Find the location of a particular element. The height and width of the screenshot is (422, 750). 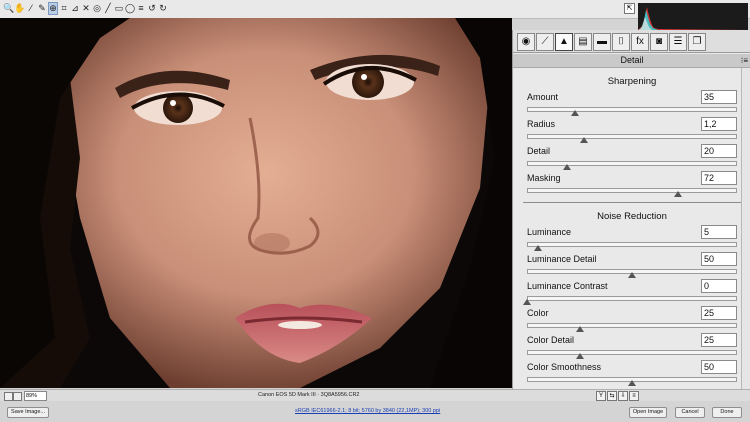

zoom-tool-icon: 🔍 is located at coordinates (8, 8).